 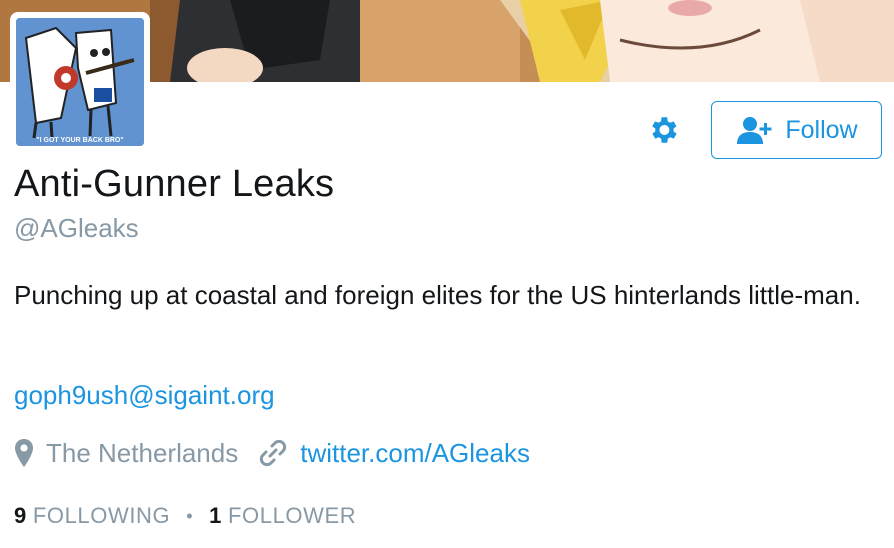 What do you see at coordinates (174, 184) in the screenshot?
I see `profile-name: Anti-Gunner Leaks` at bounding box center [174, 184].